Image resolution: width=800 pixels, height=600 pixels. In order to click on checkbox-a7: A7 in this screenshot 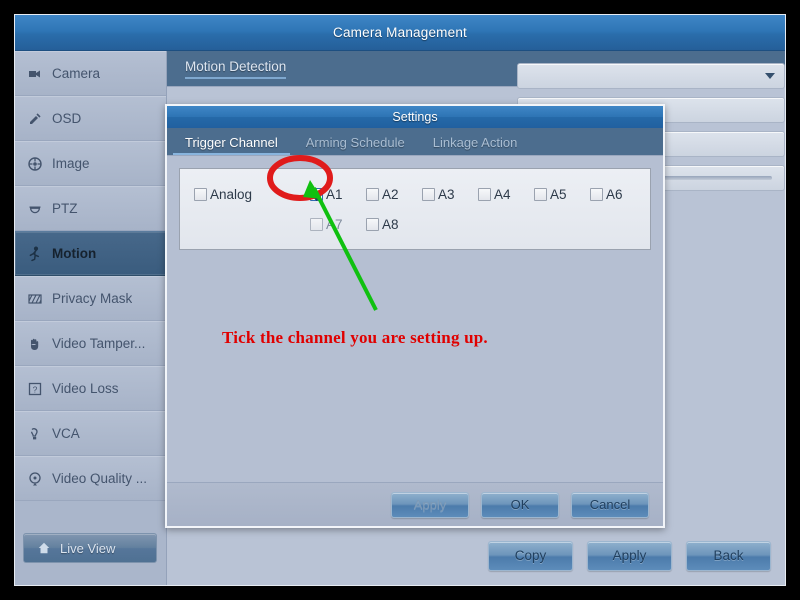, I will do `click(326, 224)`.